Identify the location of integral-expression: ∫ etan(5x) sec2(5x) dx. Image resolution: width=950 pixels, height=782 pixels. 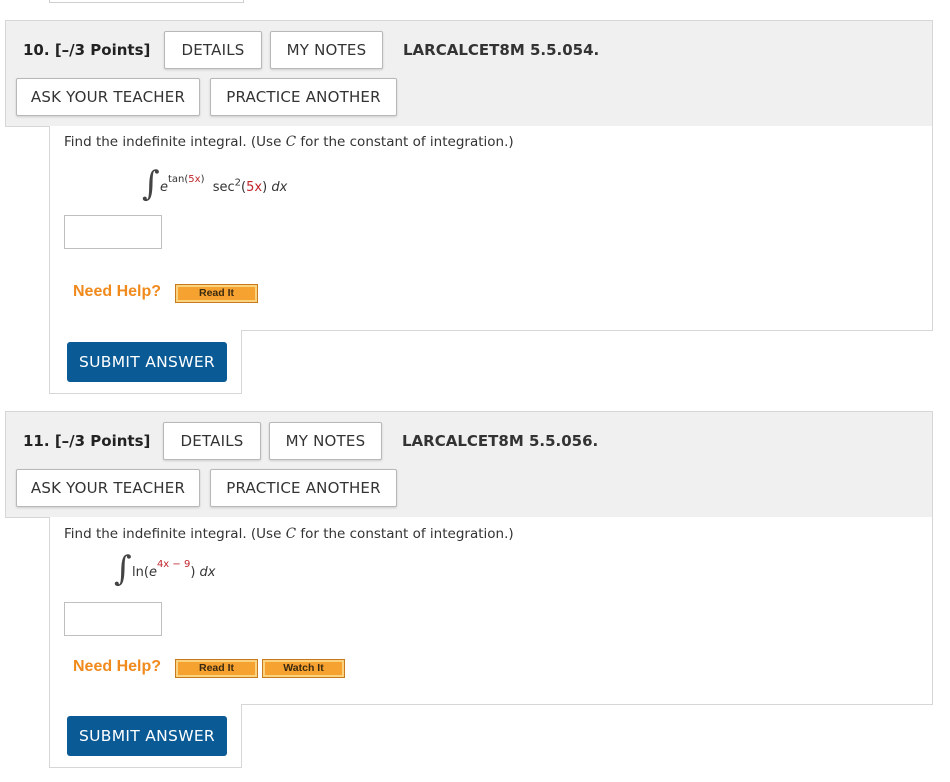
(215, 184).